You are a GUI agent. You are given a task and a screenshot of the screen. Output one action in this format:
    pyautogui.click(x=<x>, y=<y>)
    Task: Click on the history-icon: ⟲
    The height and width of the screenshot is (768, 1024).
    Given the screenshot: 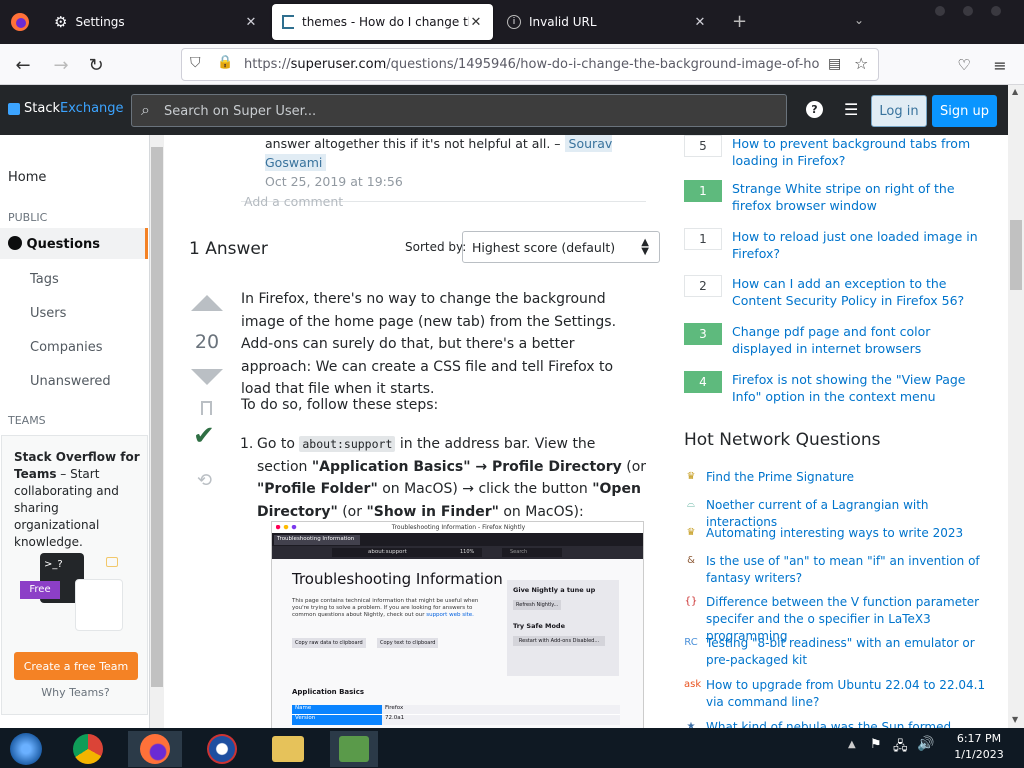 What is the action you would take?
    pyautogui.click(x=204, y=480)
    